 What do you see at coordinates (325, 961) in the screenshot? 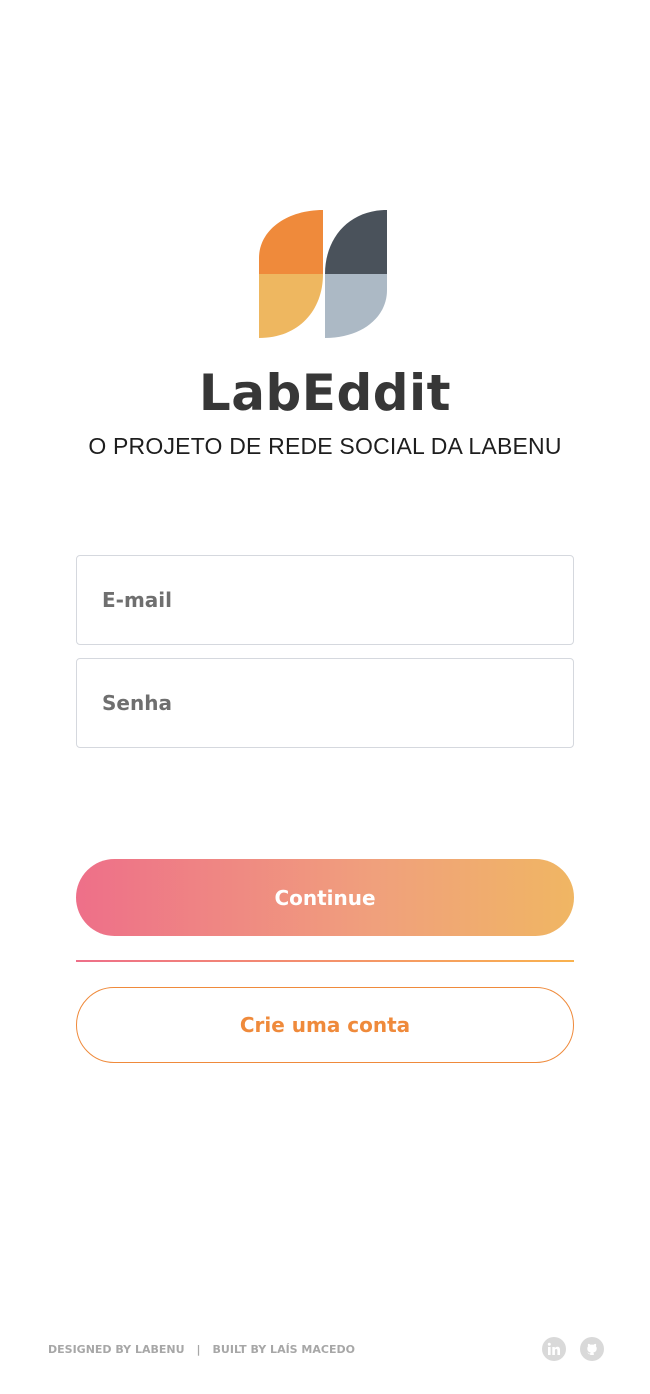
I see `divider` at bounding box center [325, 961].